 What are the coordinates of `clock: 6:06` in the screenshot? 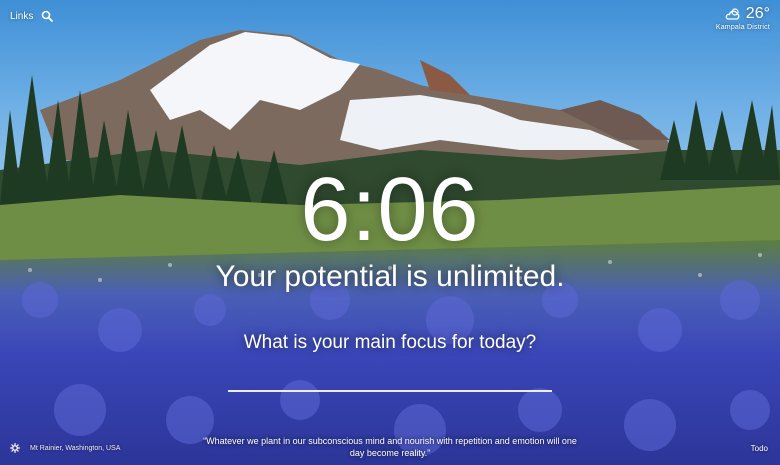 It's located at (390, 210).